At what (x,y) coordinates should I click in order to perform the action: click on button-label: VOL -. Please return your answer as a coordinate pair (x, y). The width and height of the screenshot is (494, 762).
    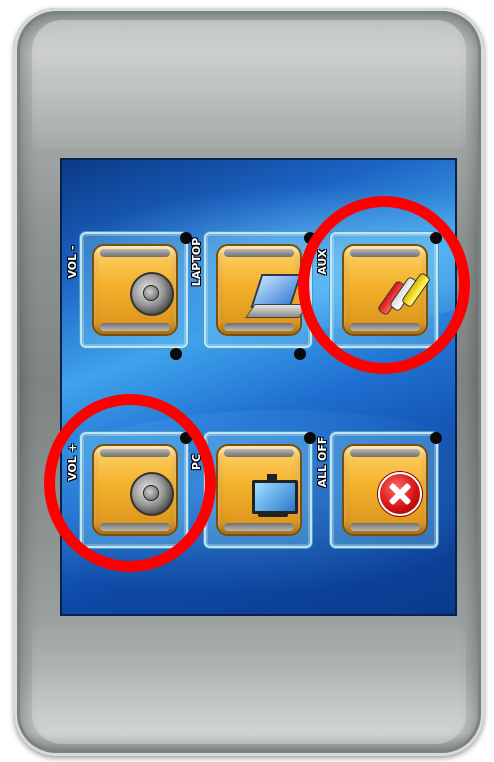
    Looking at the image, I should click on (72, 262).